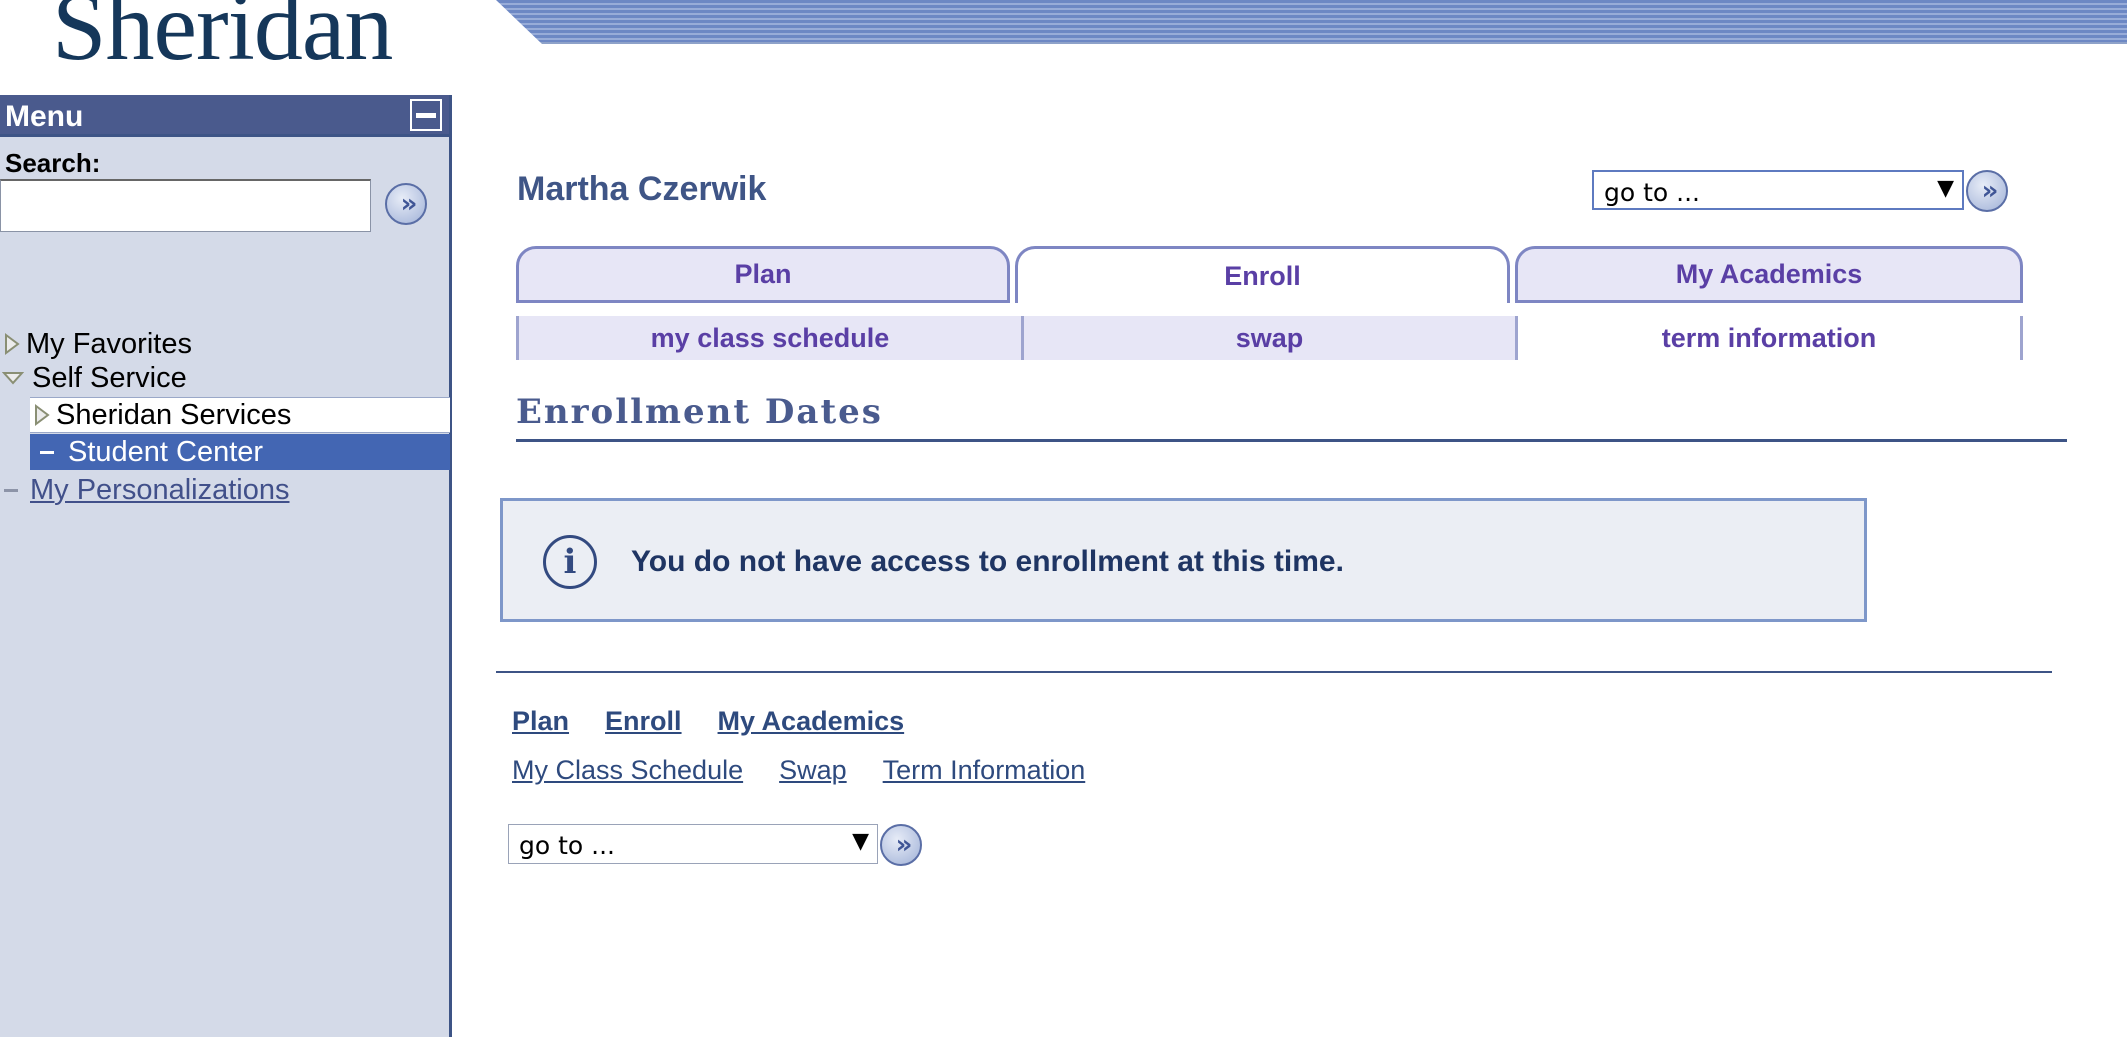 The image size is (2127, 1037). Describe the element at coordinates (109, 343) in the screenshot. I see `sidebar-item-label: My Favorites` at that location.